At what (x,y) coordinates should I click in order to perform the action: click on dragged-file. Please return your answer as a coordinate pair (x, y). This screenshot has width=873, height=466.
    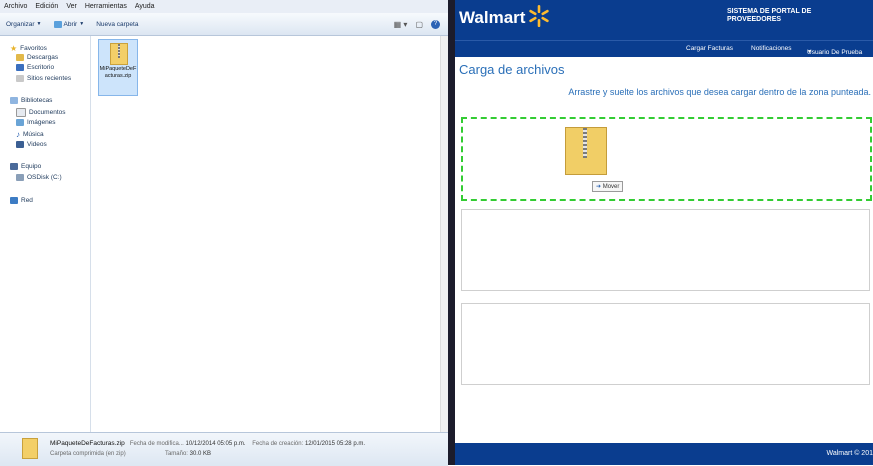
    Looking at the image, I should click on (586, 151).